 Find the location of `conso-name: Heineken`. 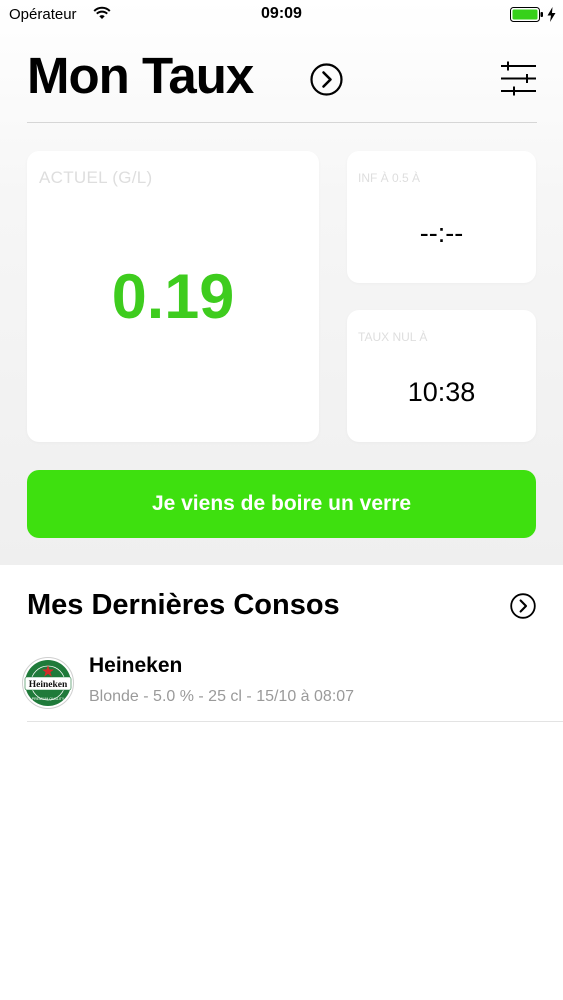

conso-name: Heineken is located at coordinates (136, 665).